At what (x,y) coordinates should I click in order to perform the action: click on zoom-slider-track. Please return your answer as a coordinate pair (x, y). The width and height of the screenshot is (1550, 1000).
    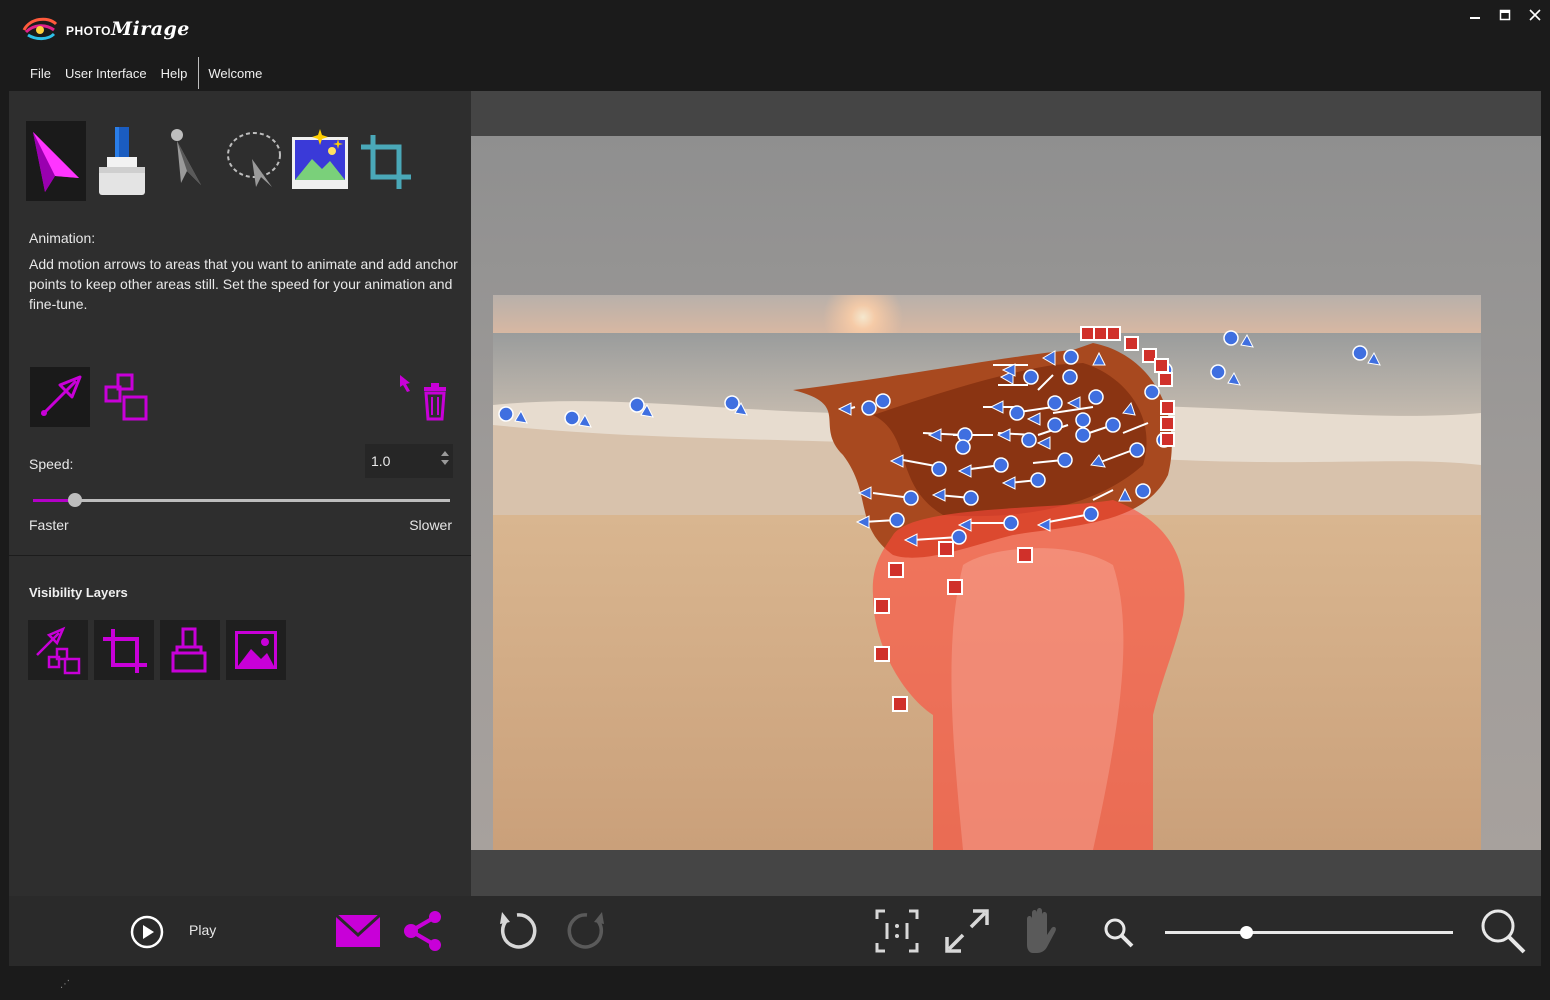
    Looking at the image, I should click on (1309, 932).